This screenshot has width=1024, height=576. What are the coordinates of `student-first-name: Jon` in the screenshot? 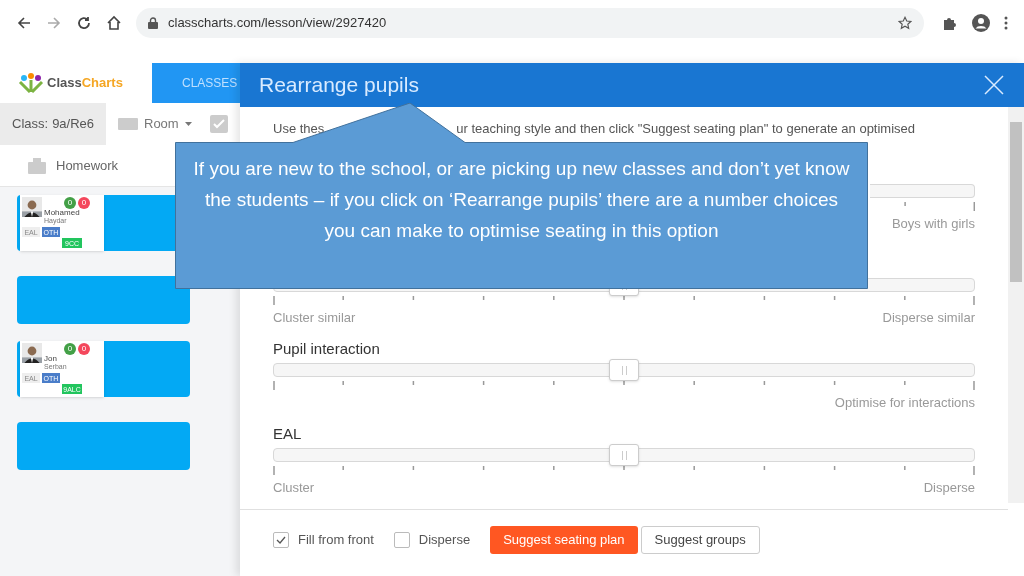 It's located at (51, 359).